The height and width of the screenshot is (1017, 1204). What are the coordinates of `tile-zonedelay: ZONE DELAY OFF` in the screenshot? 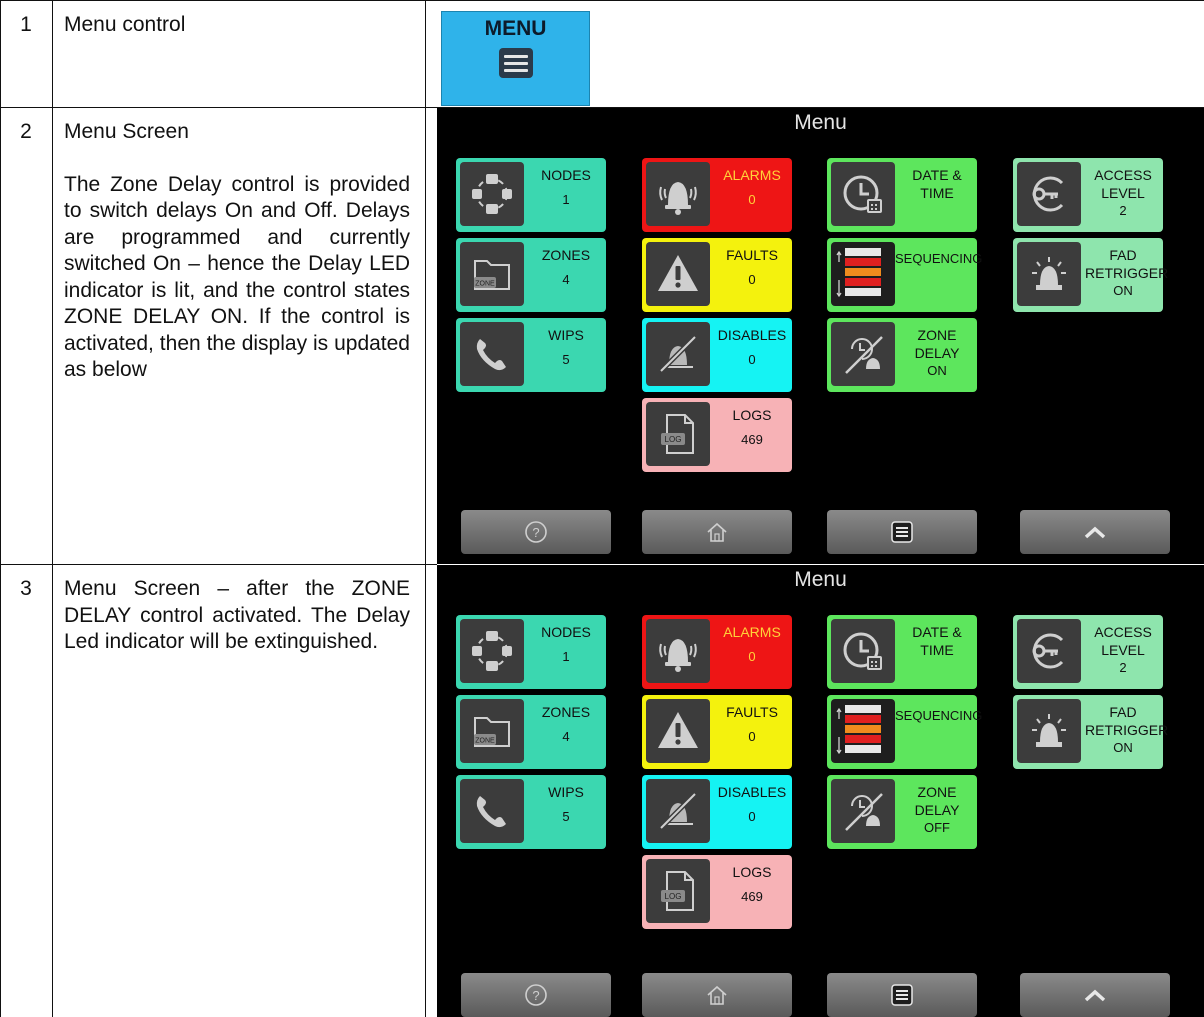 It's located at (902, 812).